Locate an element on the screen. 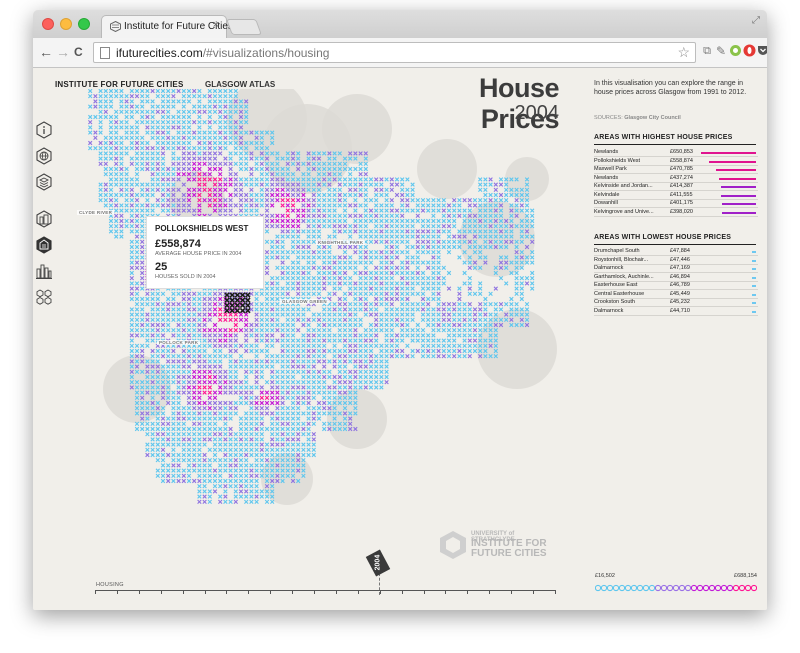 The width and height of the screenshot is (800, 653). brand-link: INSTITUTE FOR FUTURE CITIES is located at coordinates (119, 84).